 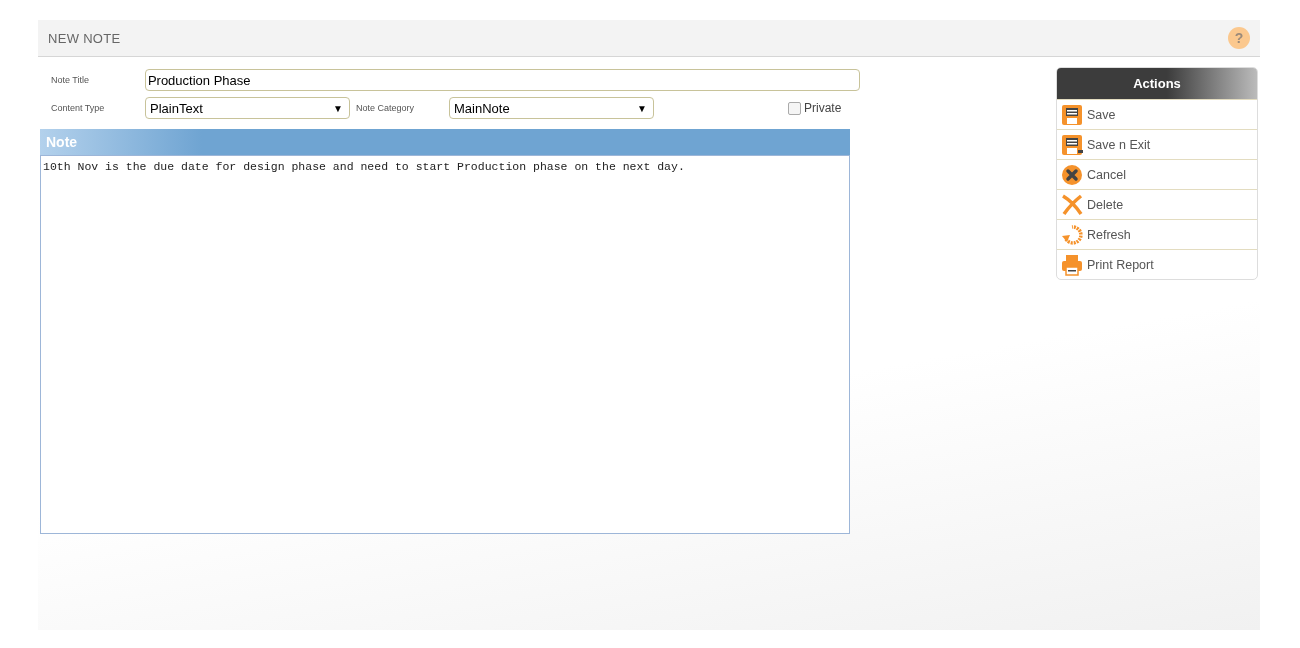 What do you see at coordinates (1157, 144) in the screenshot?
I see `action-item: Save n Exit` at bounding box center [1157, 144].